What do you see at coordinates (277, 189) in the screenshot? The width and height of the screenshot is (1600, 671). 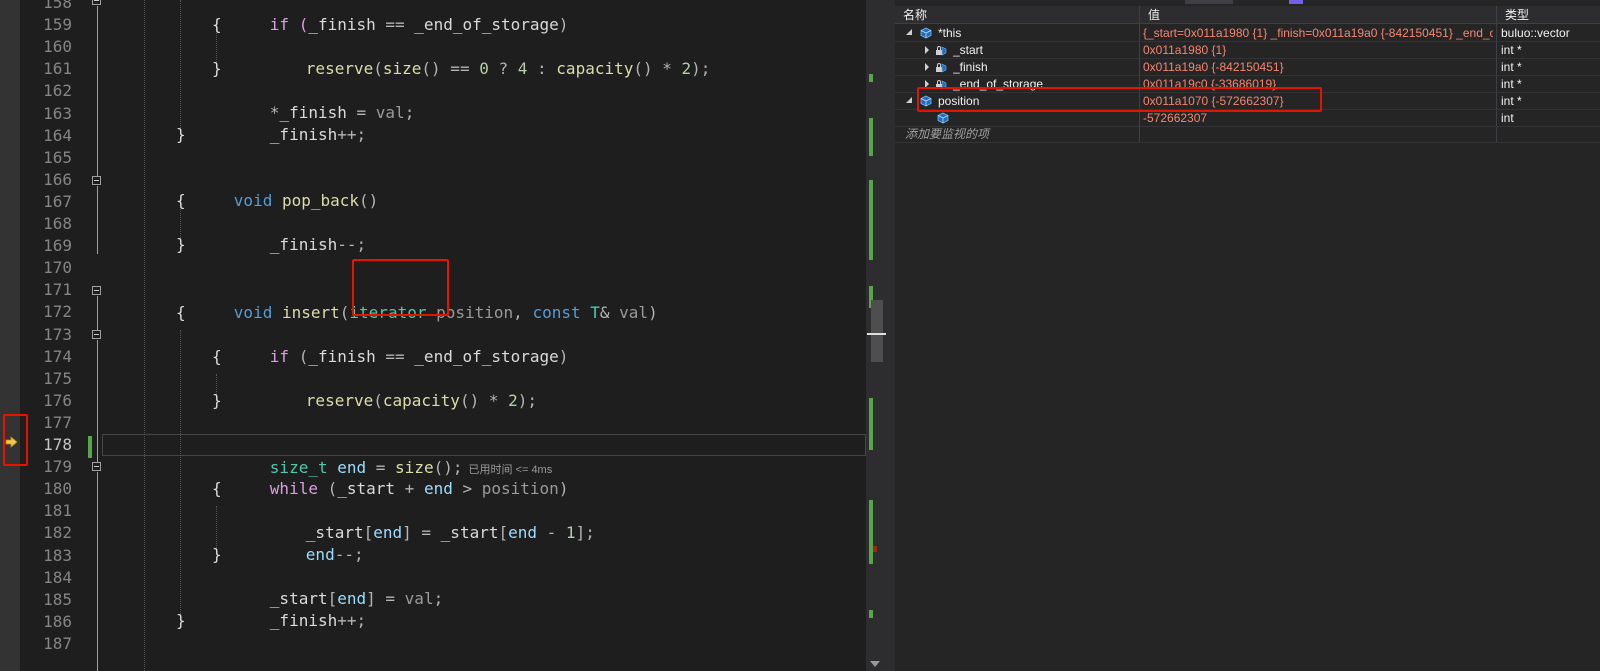 I see `code-line-166: void pop_back()` at bounding box center [277, 189].